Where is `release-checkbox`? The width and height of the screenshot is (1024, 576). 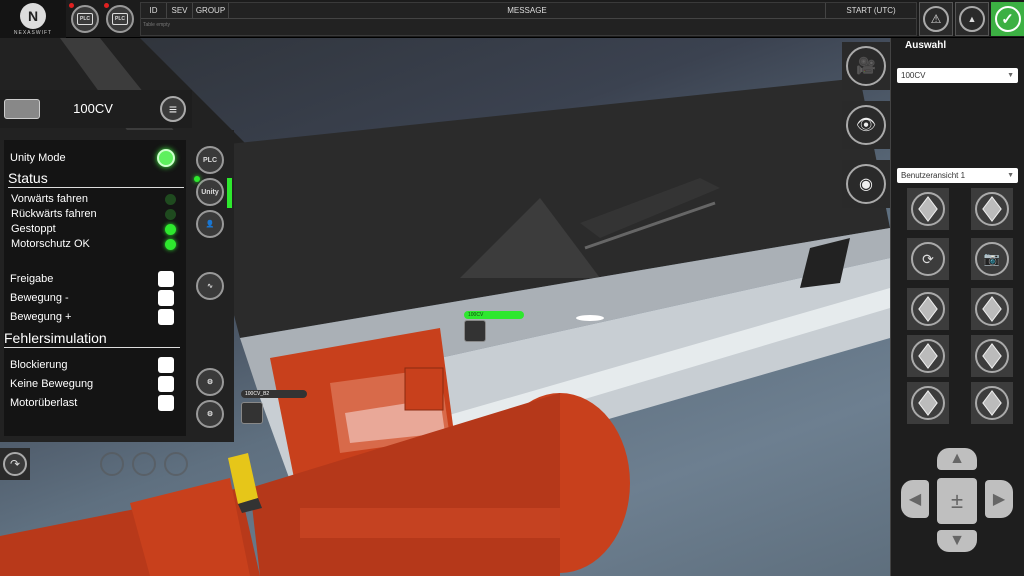
release-checkbox is located at coordinates (166, 279).